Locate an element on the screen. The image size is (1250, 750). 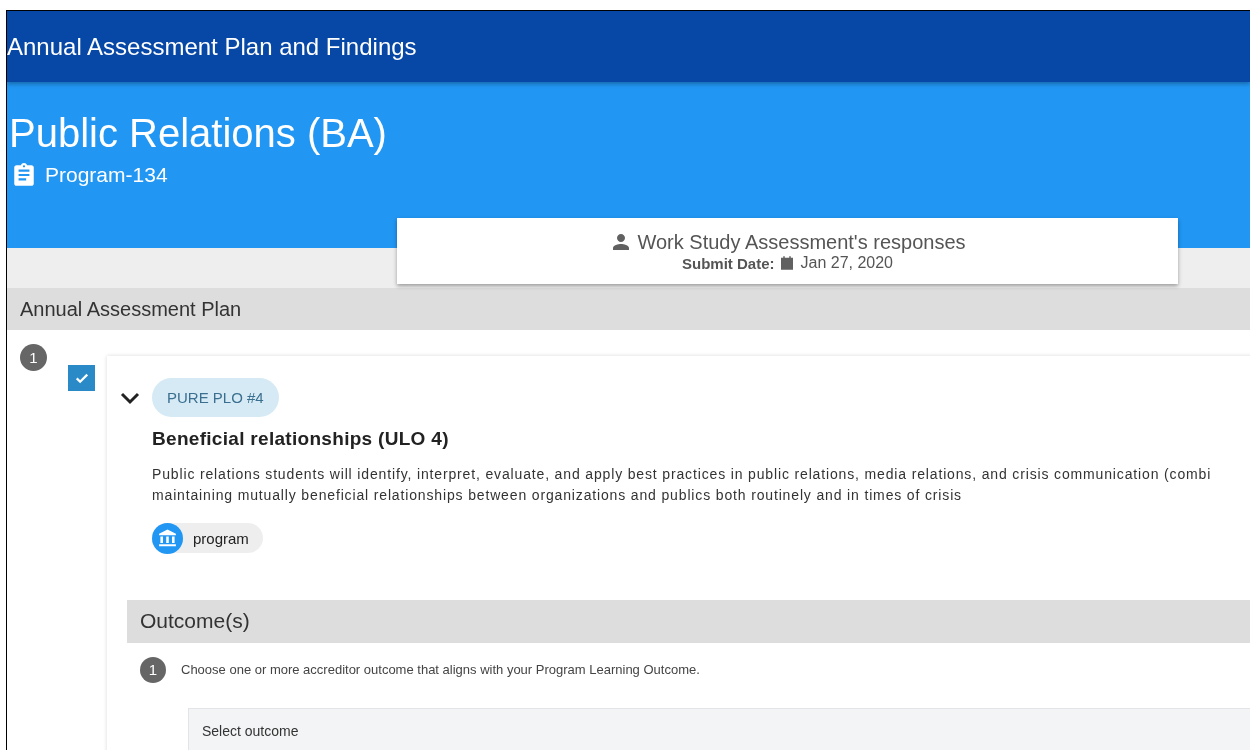
program-title: Public Relations (BA) is located at coordinates (198, 133).